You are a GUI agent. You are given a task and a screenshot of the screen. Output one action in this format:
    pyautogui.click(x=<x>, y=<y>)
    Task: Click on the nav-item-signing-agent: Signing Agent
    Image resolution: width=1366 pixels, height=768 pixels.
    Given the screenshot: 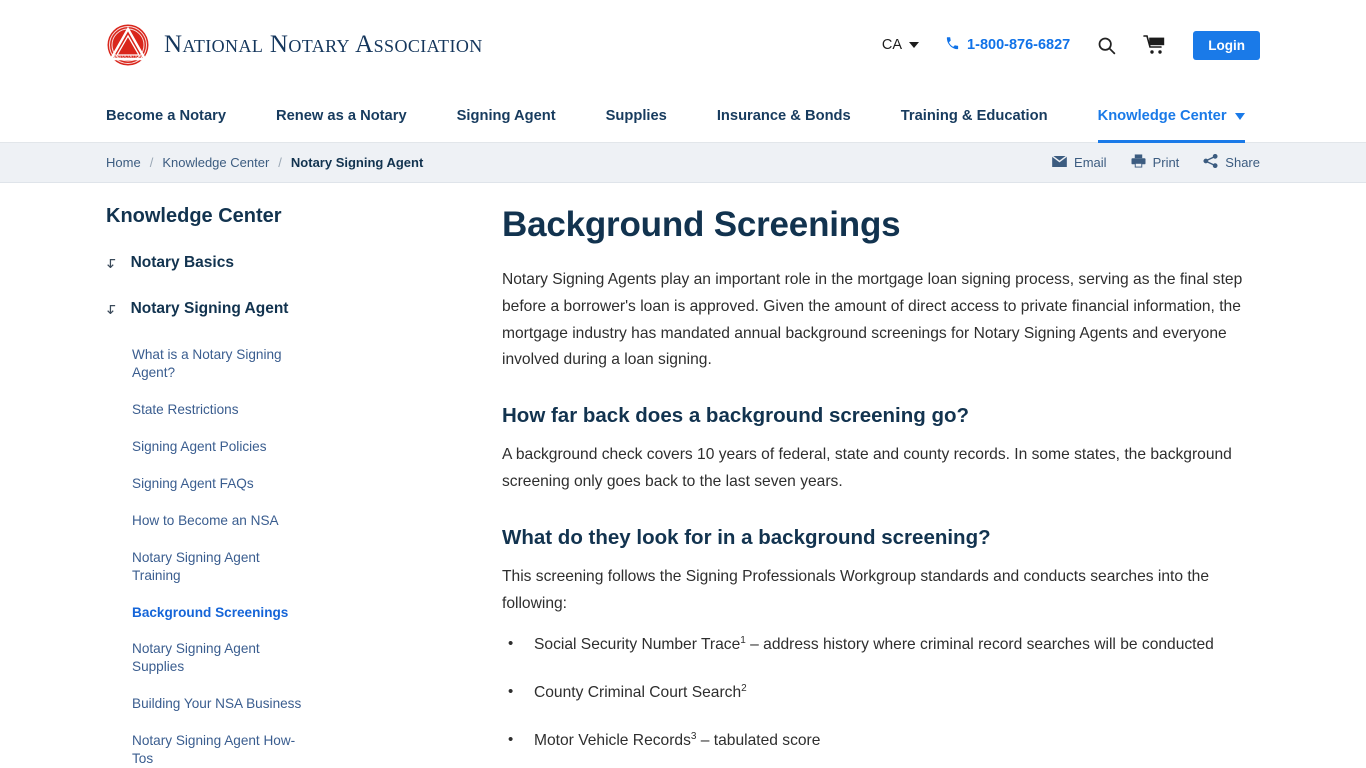 What is the action you would take?
    pyautogui.click(x=506, y=116)
    